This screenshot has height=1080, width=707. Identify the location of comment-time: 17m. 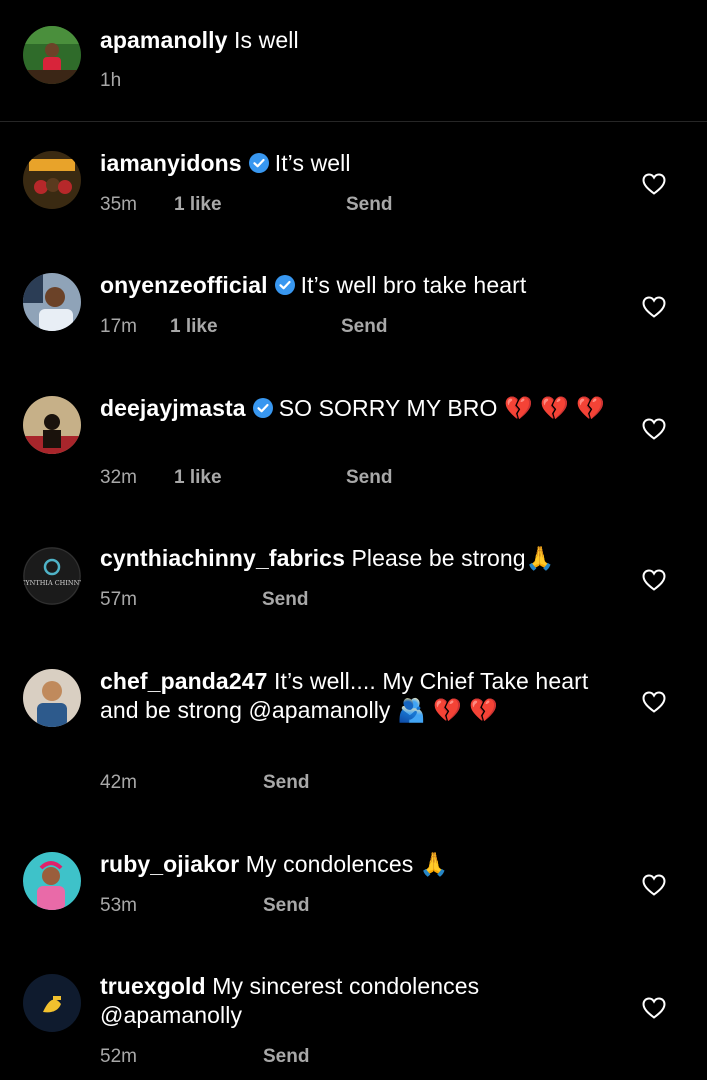
(118, 326).